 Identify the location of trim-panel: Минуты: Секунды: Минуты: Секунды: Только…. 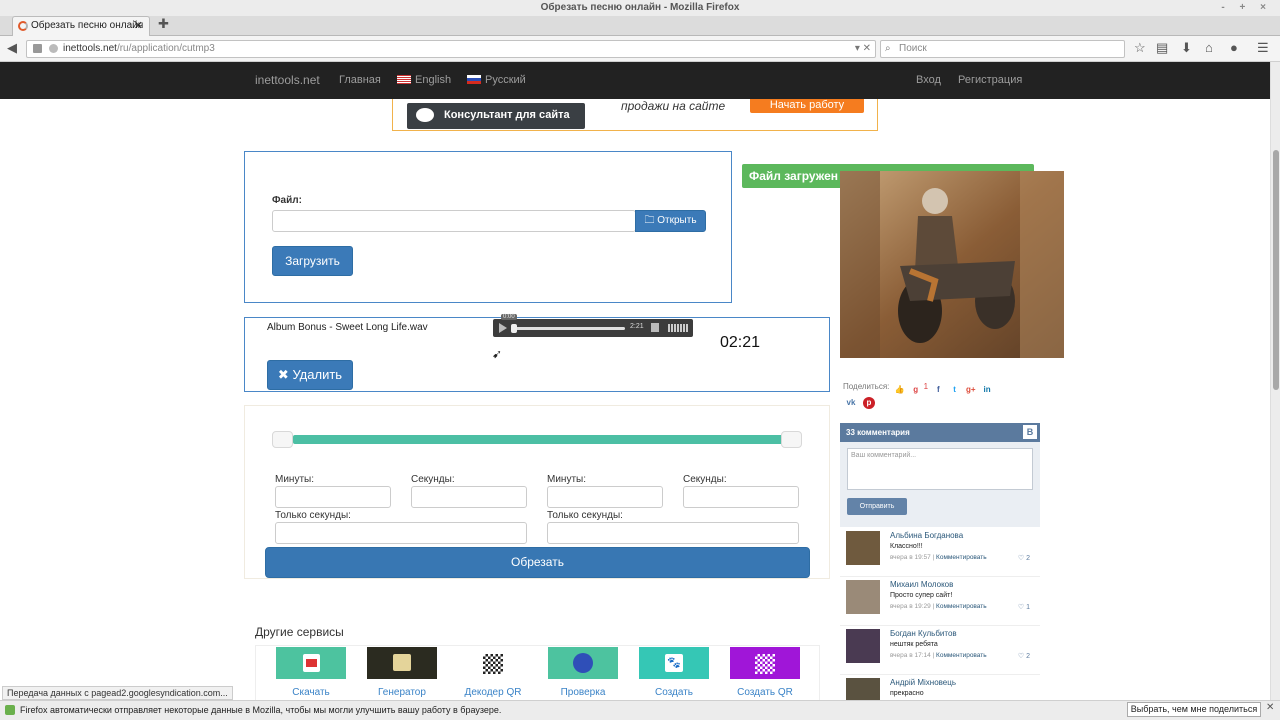
(537, 492).